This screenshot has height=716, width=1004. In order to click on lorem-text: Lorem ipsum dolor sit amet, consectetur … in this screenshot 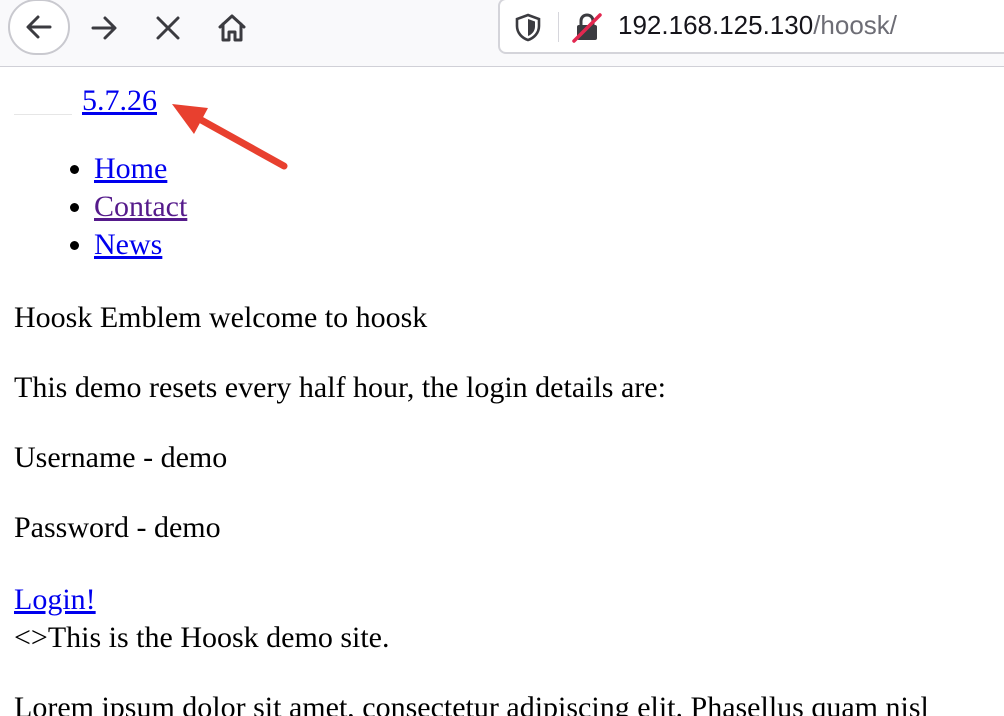, I will do `click(471, 703)`.